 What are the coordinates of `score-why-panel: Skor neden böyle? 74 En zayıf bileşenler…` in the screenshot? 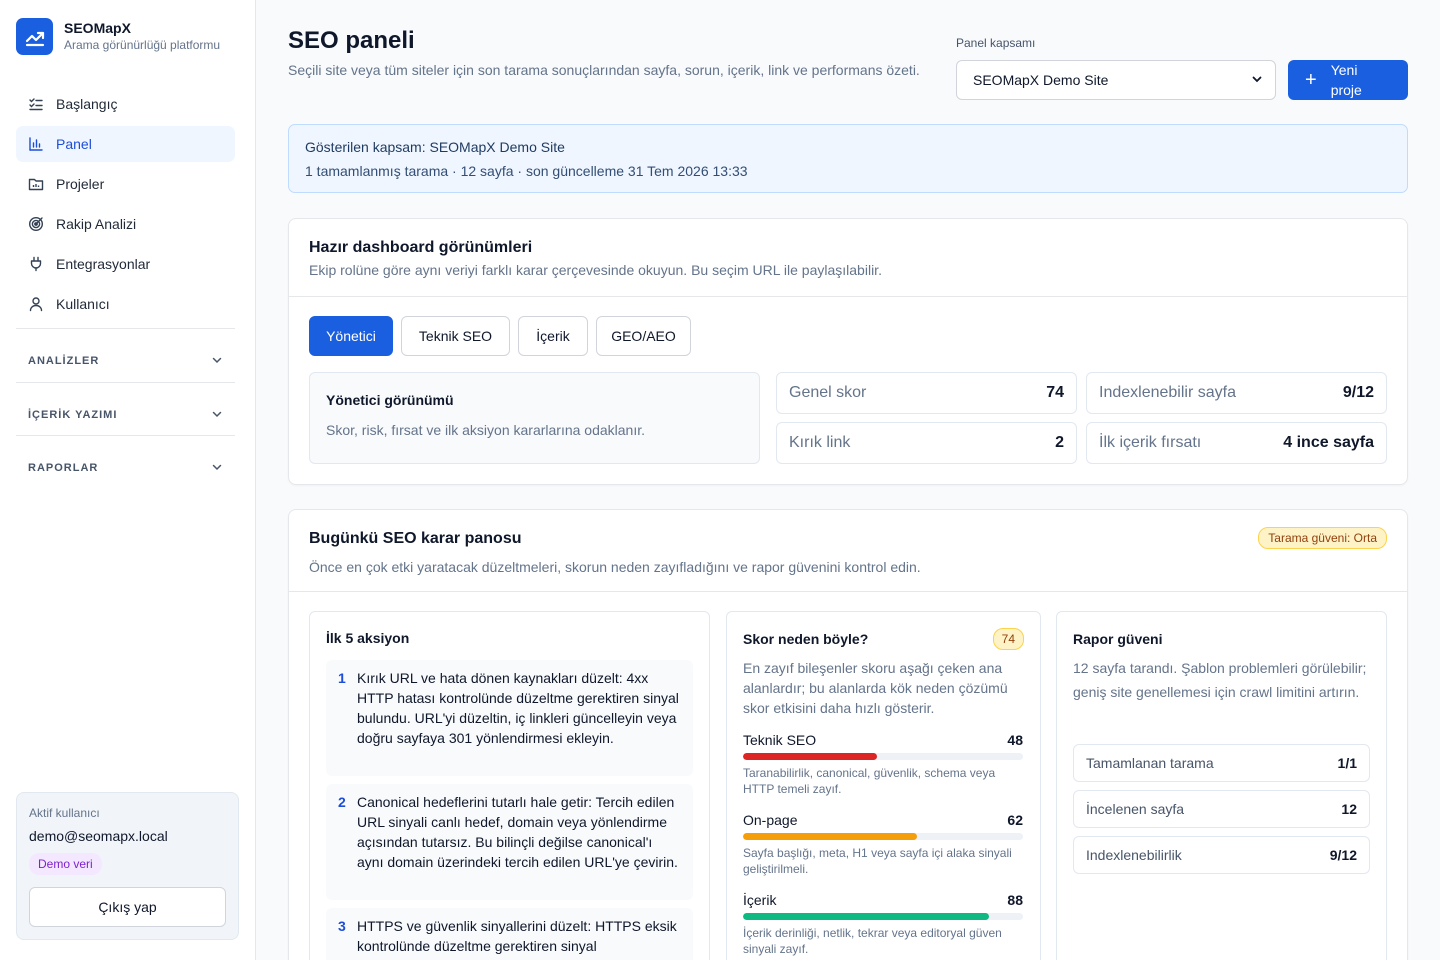 It's located at (883, 785).